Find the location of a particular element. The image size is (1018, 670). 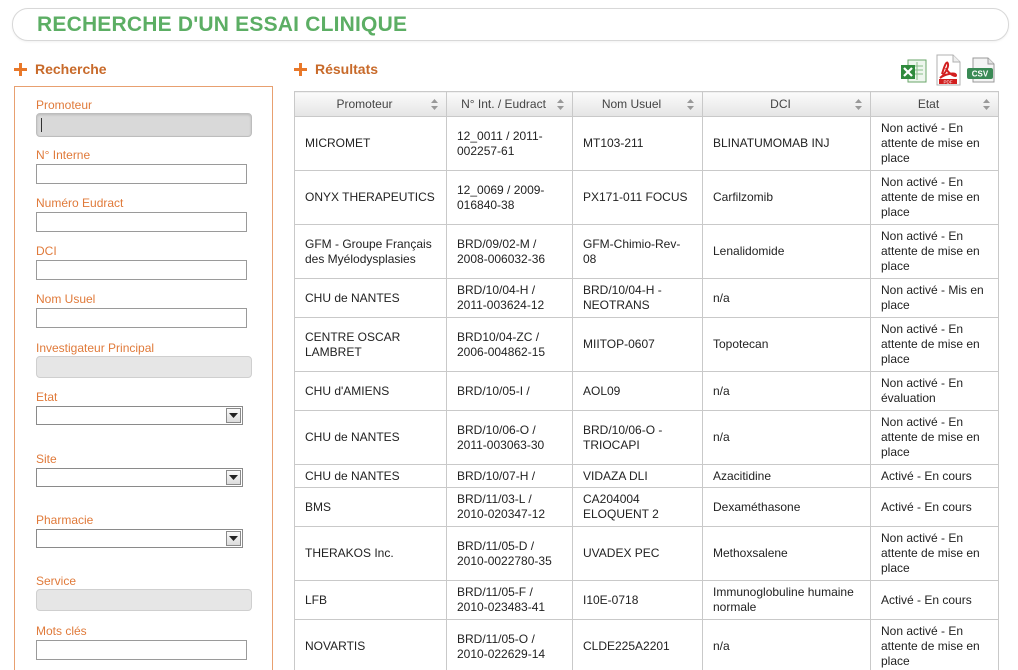

cell-n-int-eudract: BRD/10/04-H / 2011-003624-12 is located at coordinates (509, 298).